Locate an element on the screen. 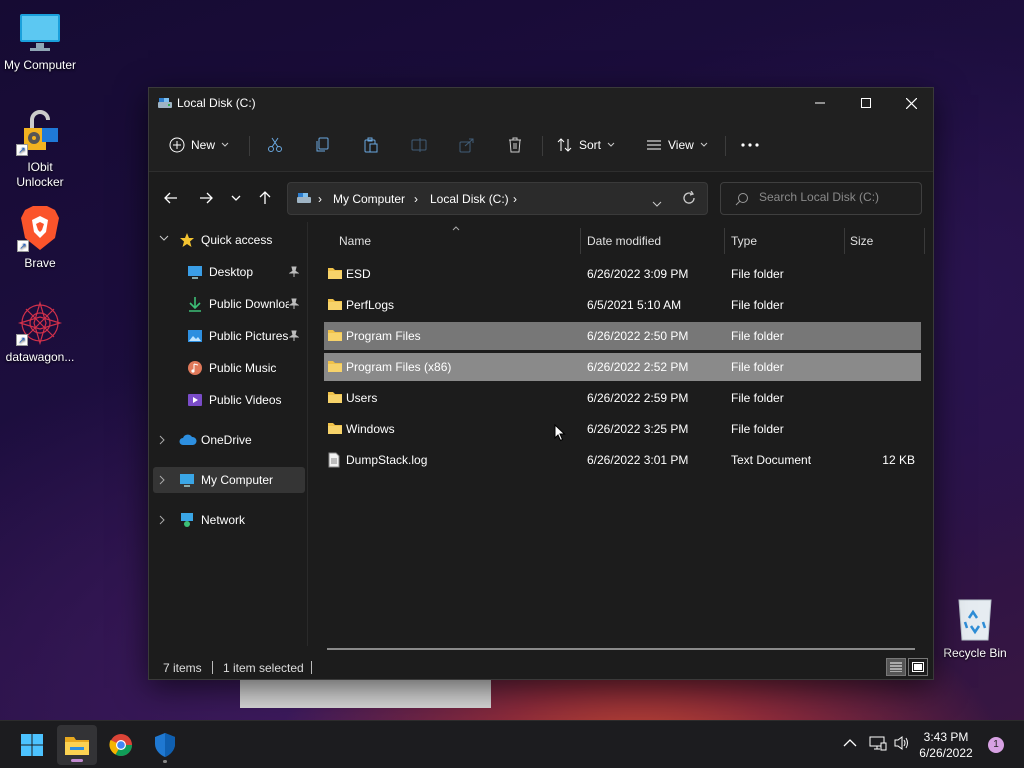 The height and width of the screenshot is (768, 1024). arrow-right-icon is located at coordinates (206, 198).